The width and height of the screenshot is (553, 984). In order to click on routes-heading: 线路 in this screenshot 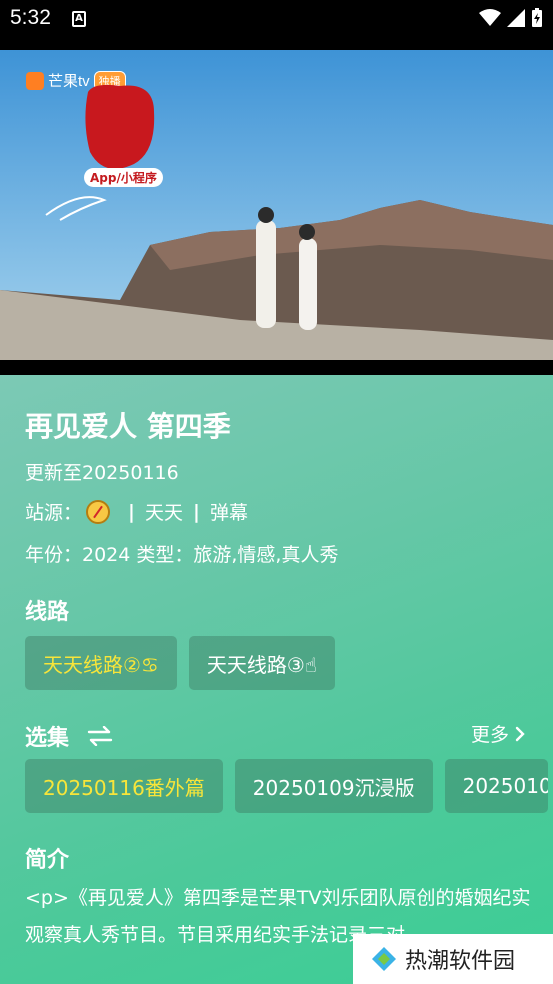, I will do `click(47, 612)`.